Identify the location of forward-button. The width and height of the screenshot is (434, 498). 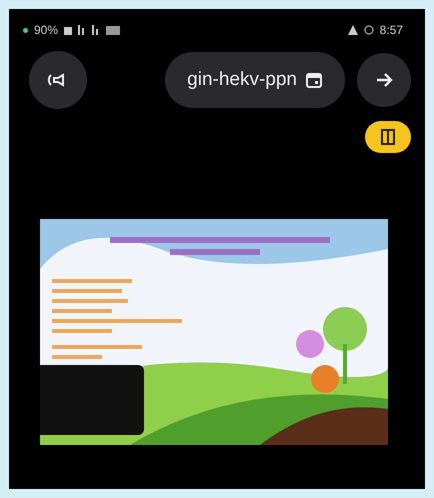
(384, 80).